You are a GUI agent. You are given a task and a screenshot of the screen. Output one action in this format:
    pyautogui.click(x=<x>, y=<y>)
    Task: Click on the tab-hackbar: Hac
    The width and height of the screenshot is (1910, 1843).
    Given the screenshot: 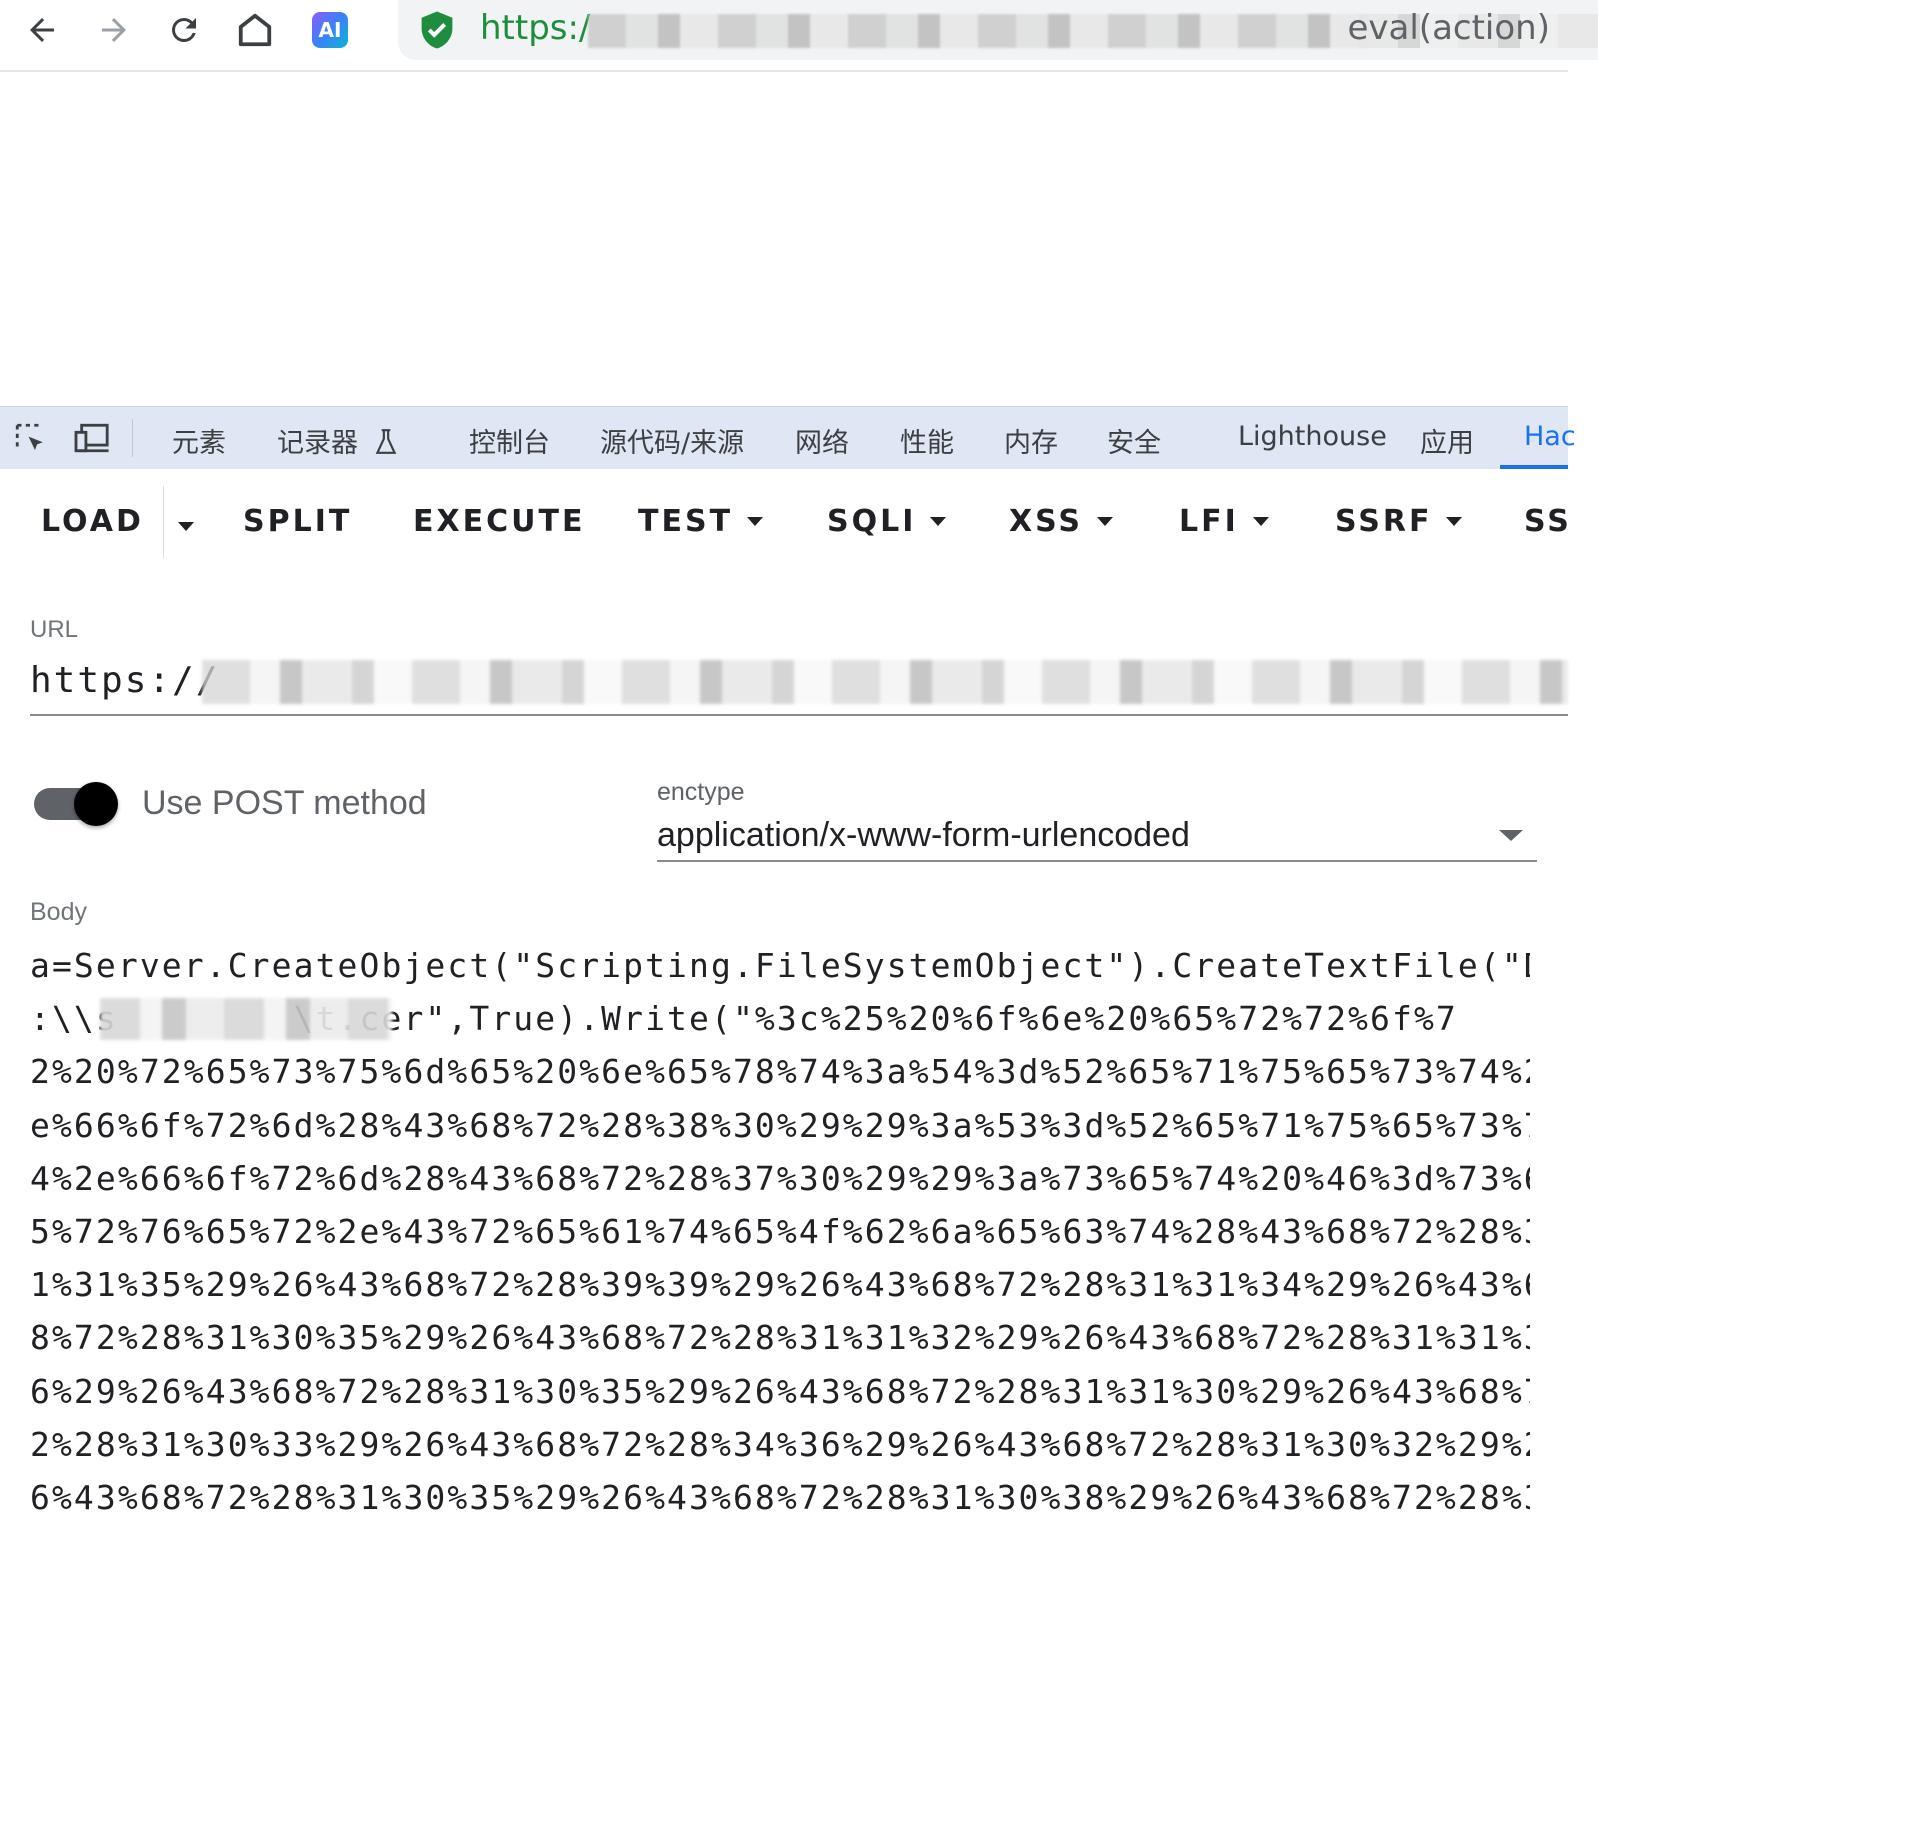 What is the action you would take?
    pyautogui.click(x=1550, y=436)
    